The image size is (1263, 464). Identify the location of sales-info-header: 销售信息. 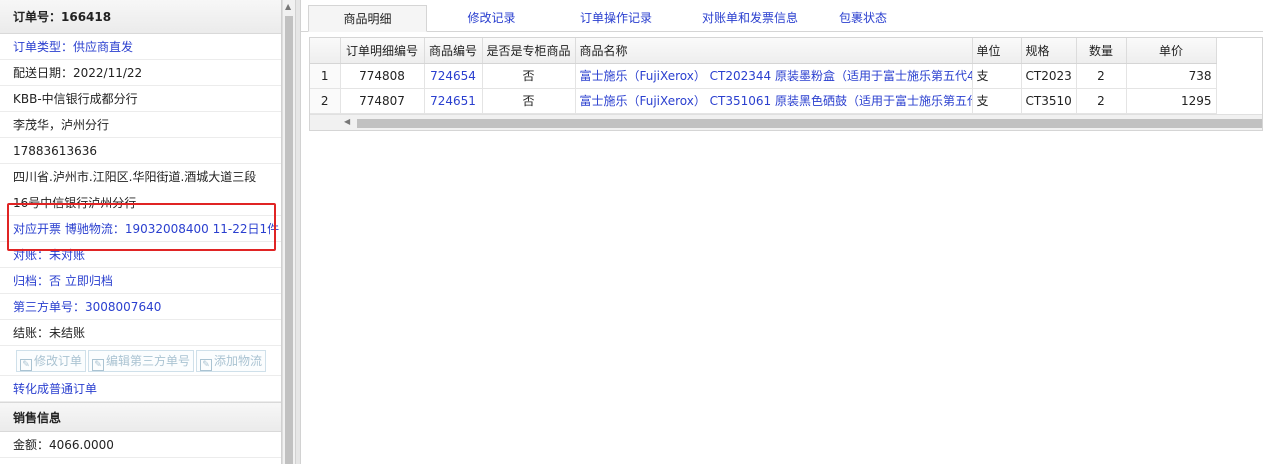
(140, 417).